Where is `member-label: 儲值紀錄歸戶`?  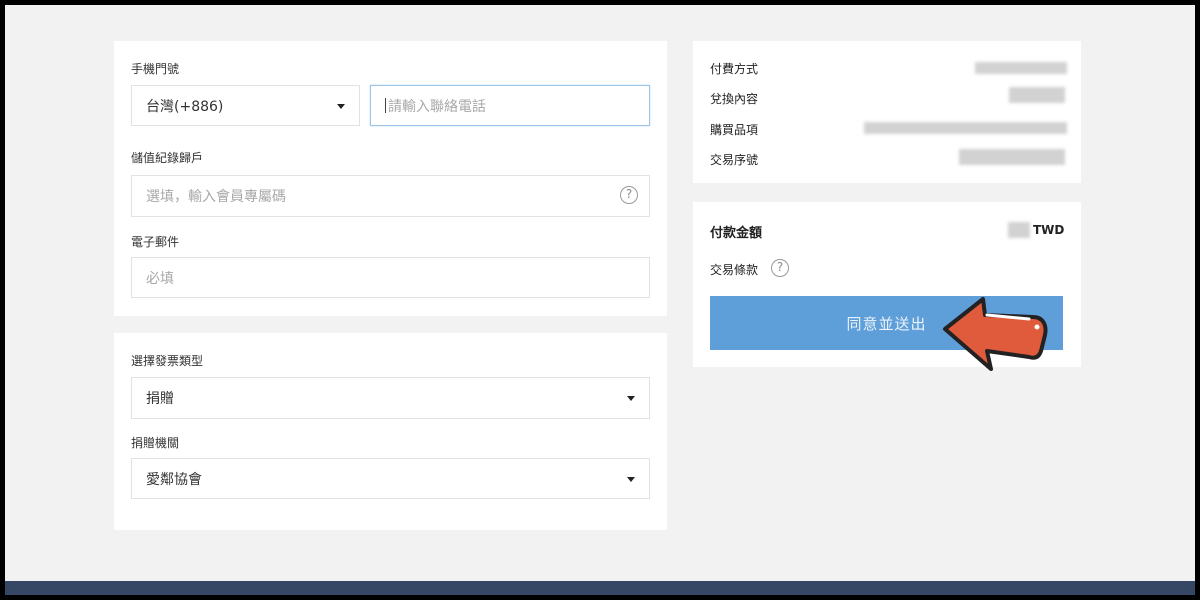 member-label: 儲值紀錄歸戶 is located at coordinates (167, 158).